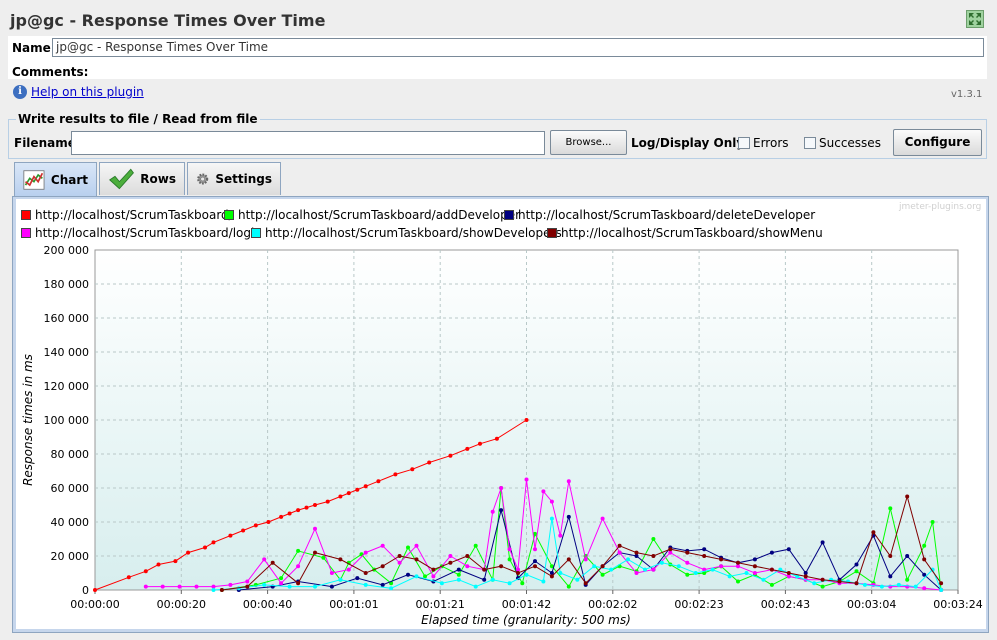  Describe the element at coordinates (308, 143) in the screenshot. I see `filename-input` at that location.